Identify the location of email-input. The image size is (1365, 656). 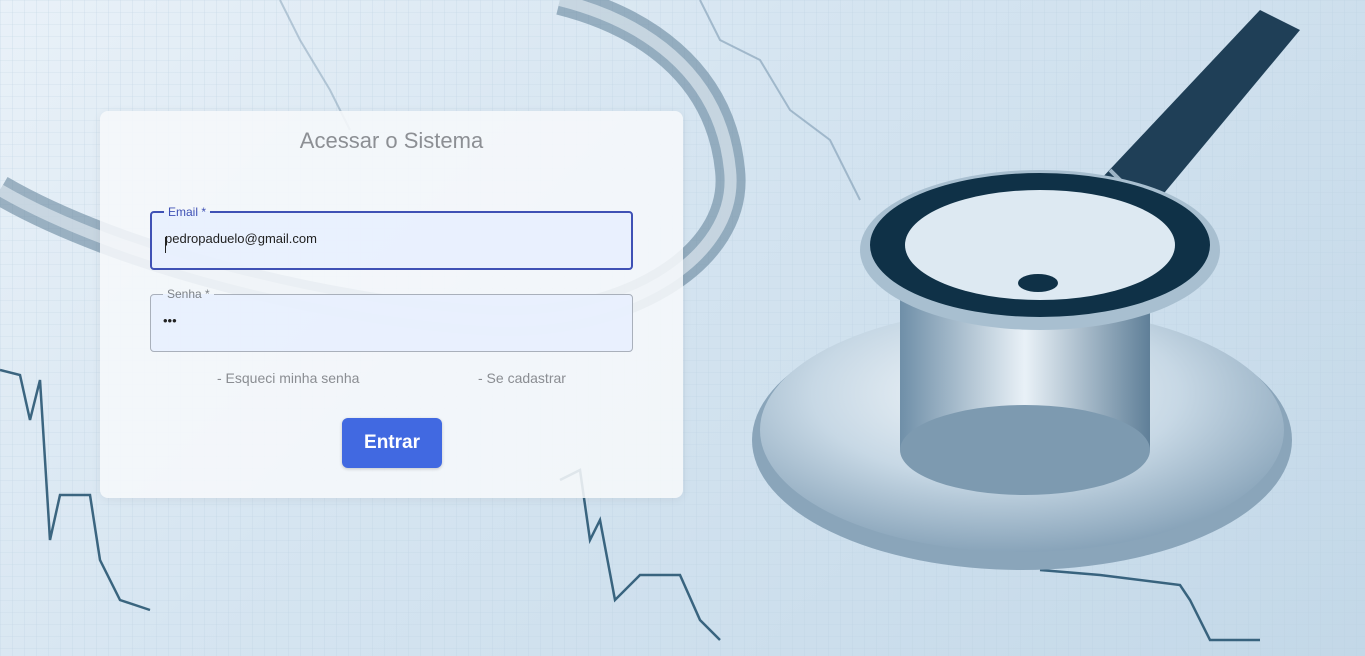
(392, 238).